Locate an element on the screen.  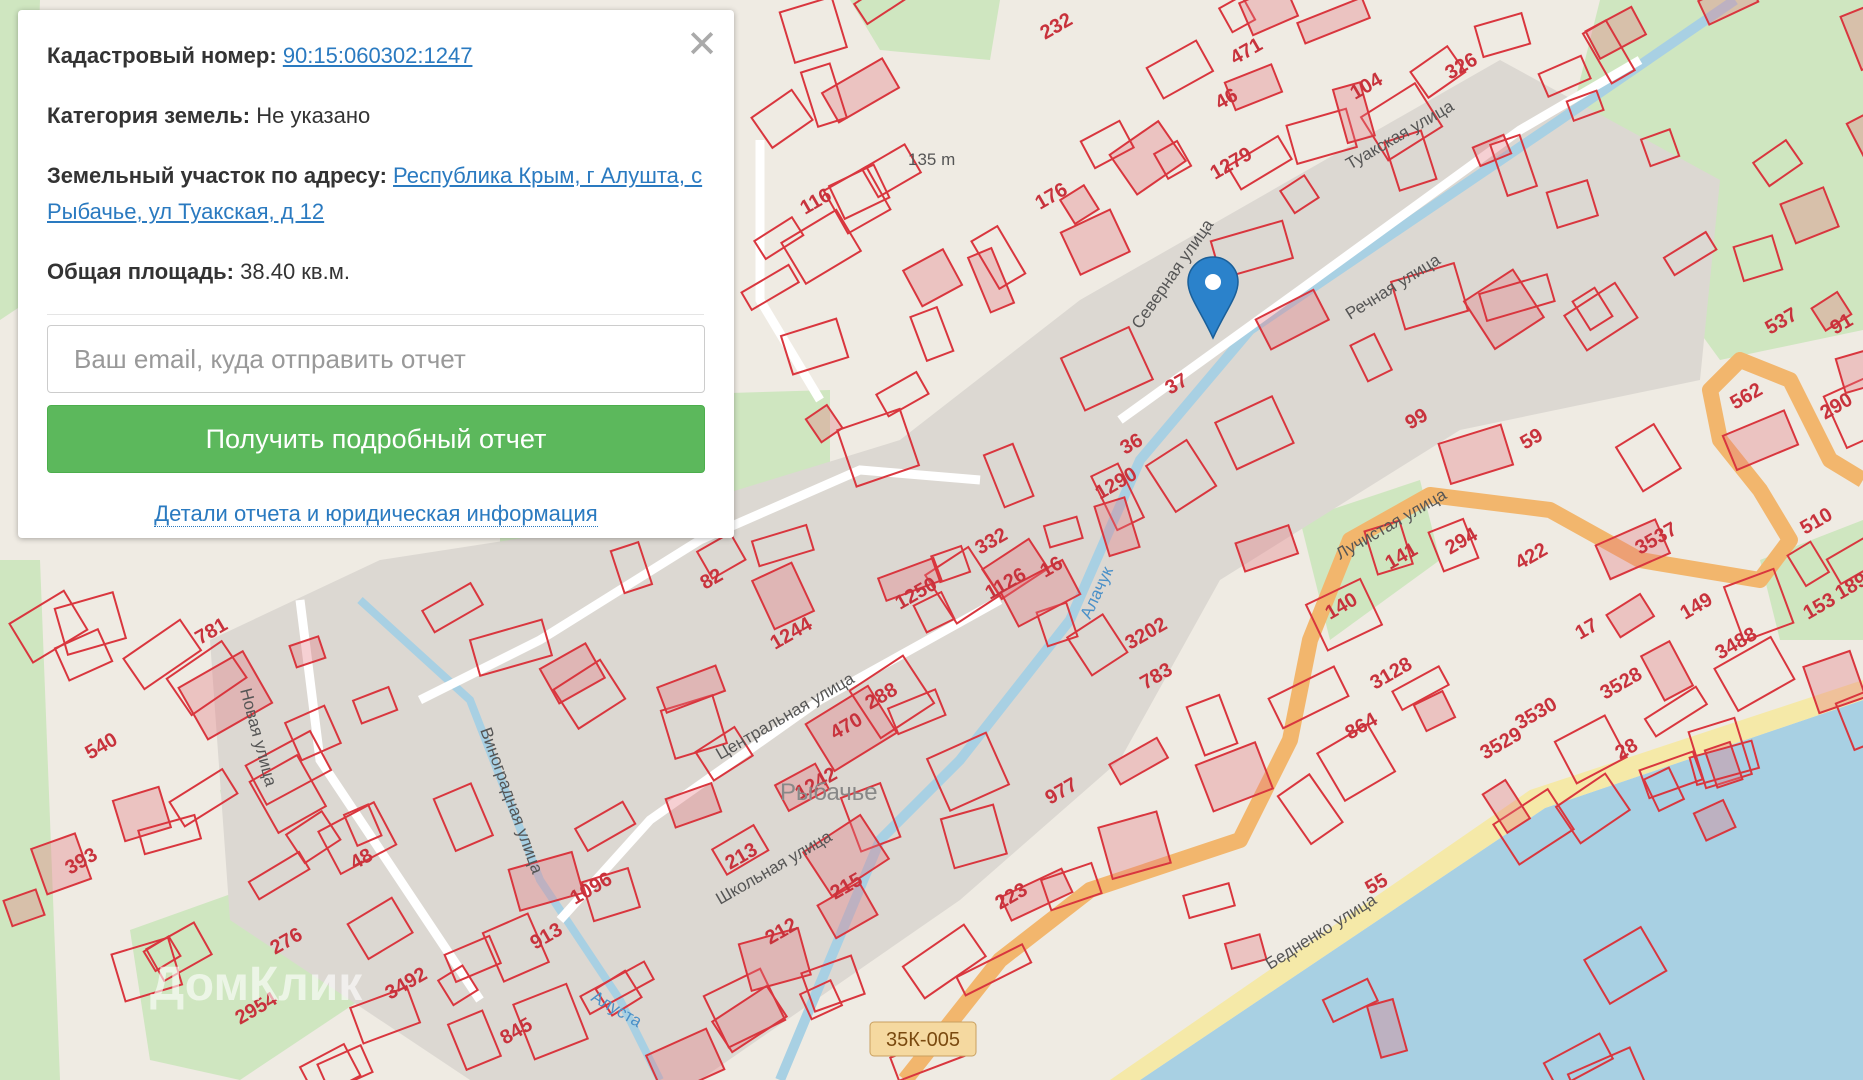
get-report-button: Получить подробный отчет is located at coordinates (376, 439).